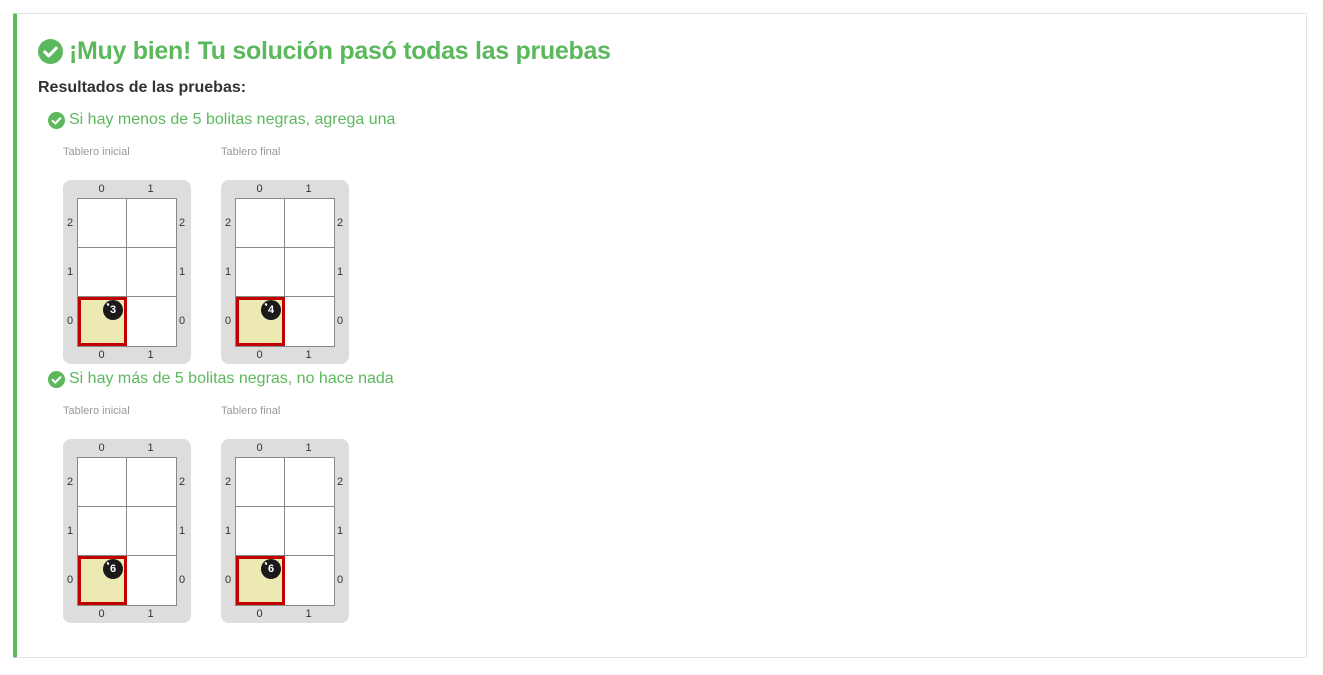 This screenshot has width=1323, height=675. I want to click on board-grid: 3, so click(127, 272).